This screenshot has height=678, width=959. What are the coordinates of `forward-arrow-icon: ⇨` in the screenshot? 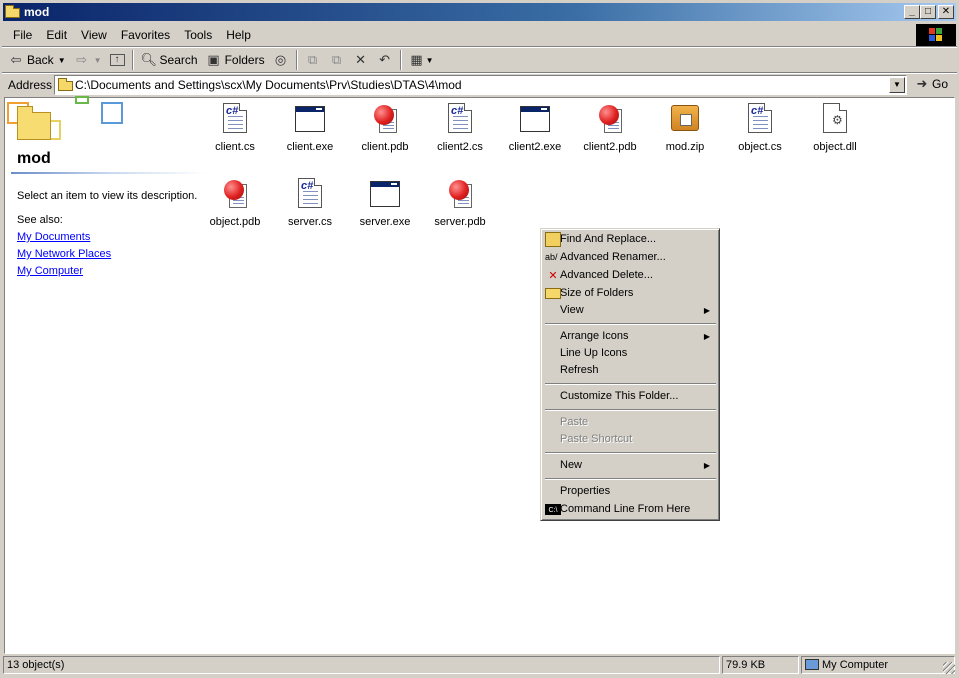 It's located at (82, 59).